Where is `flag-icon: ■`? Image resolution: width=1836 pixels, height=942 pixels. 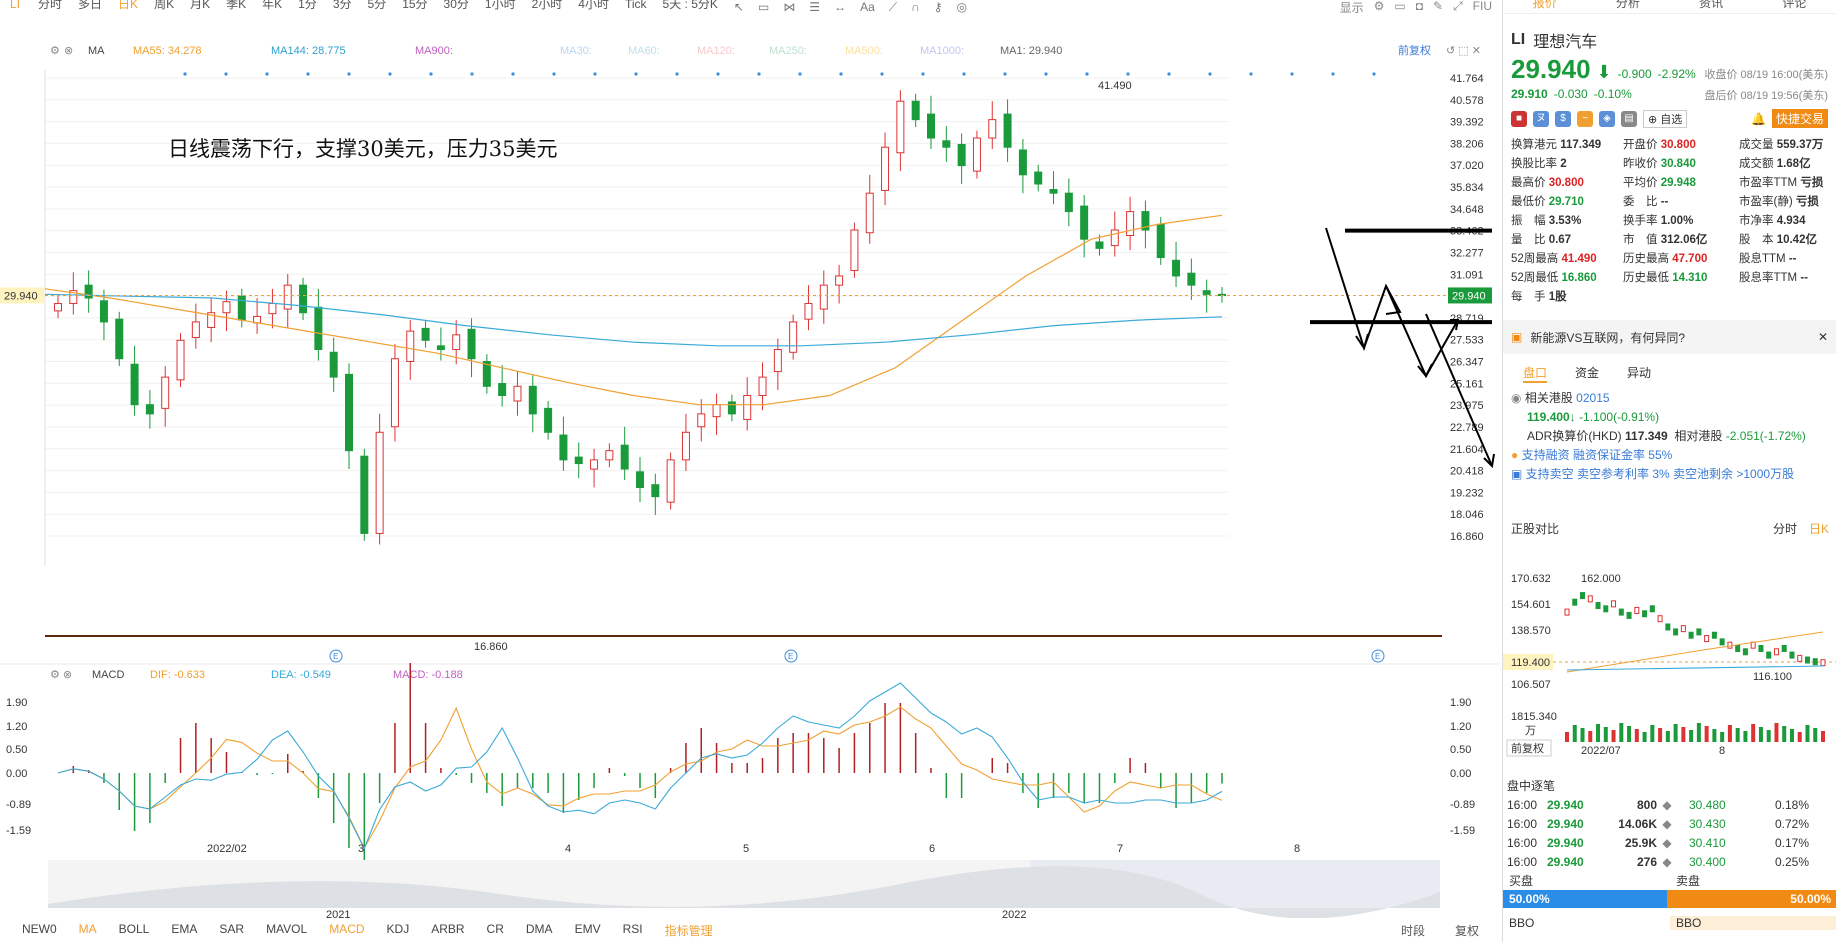
flag-icon: ■ is located at coordinates (1519, 118).